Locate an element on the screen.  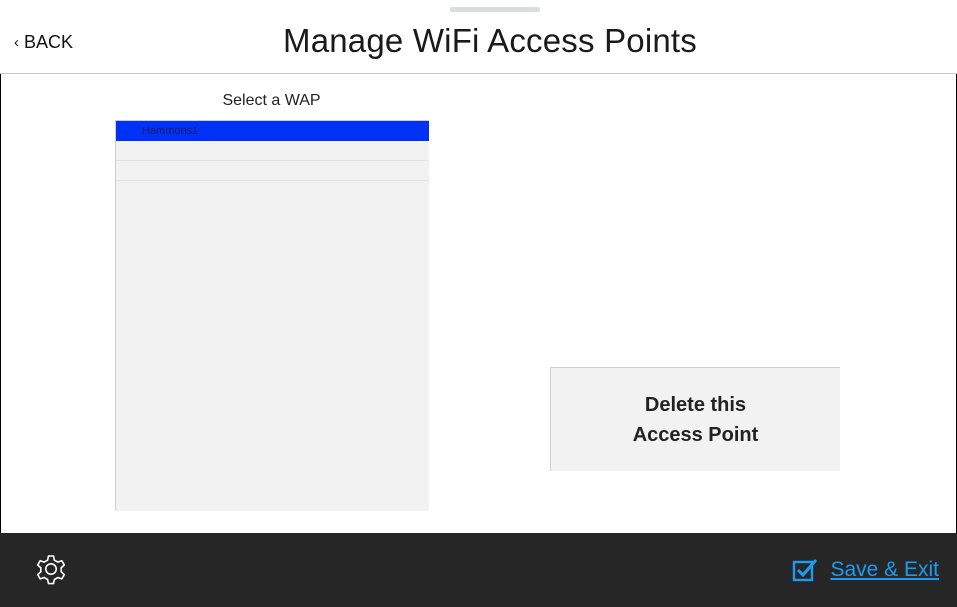
save-exit-button: Save & Exit is located at coordinates (865, 570).